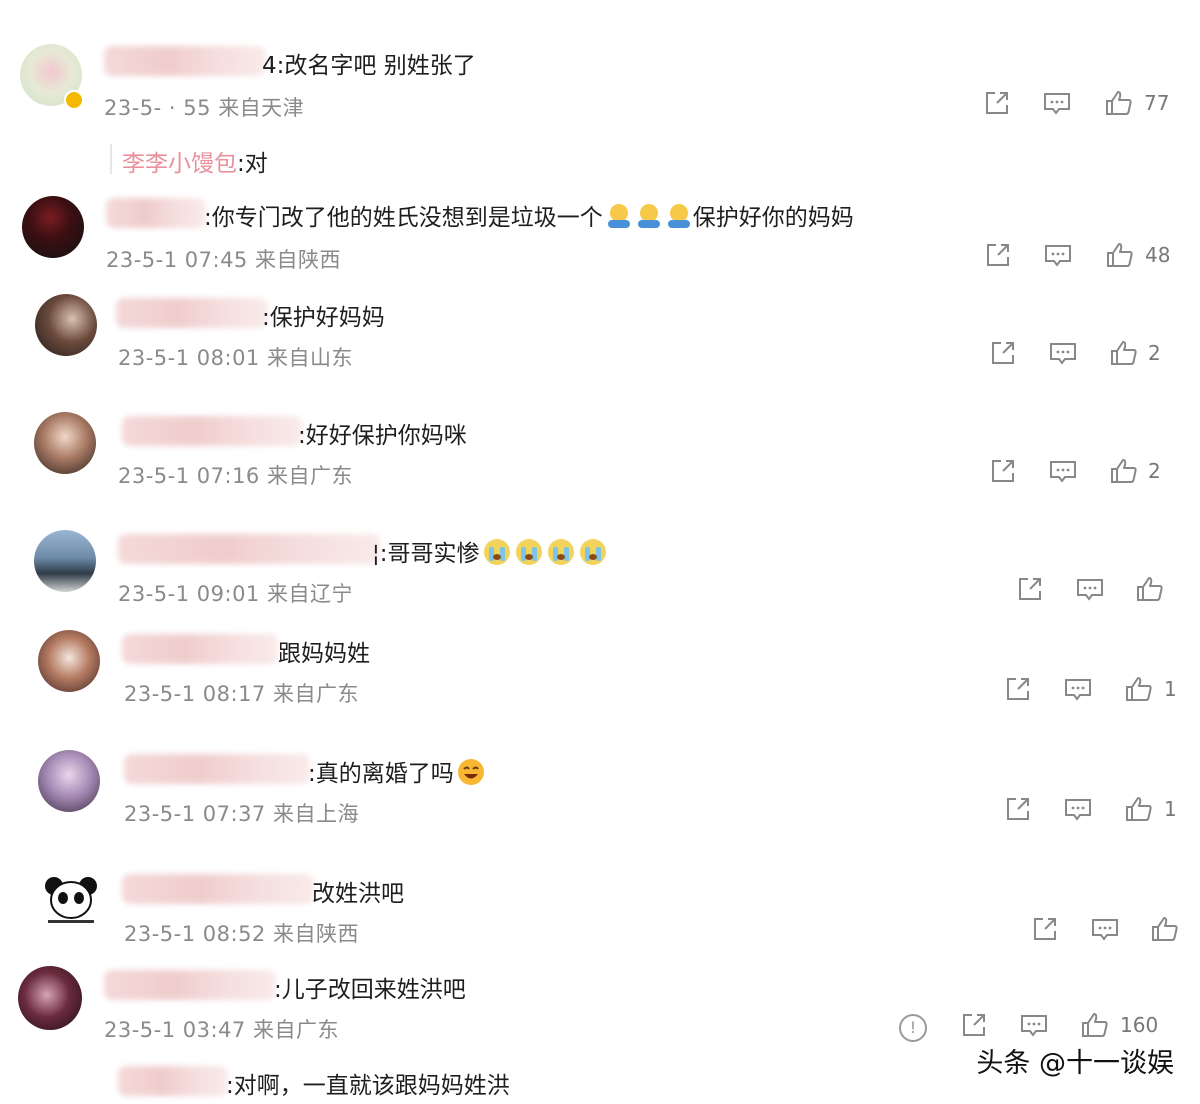 The width and height of the screenshot is (1200, 1104). What do you see at coordinates (235, 358) in the screenshot?
I see `comment-time: 23-5-1 08:01 来自山东` at bounding box center [235, 358].